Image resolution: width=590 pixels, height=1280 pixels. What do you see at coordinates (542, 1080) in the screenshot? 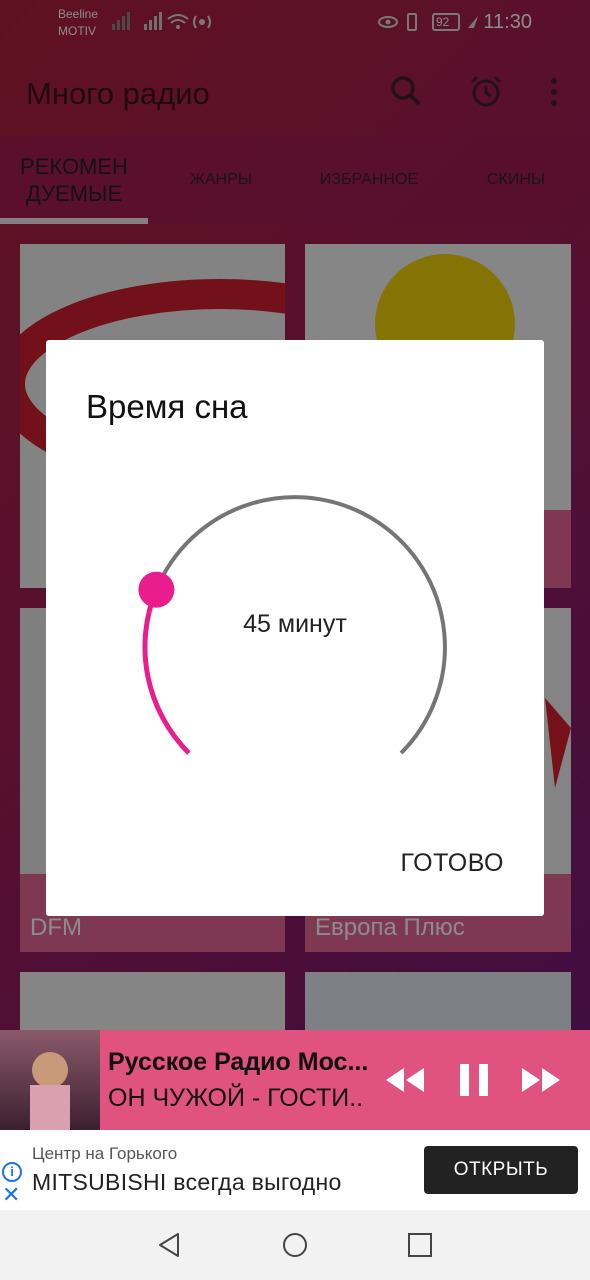
I see `fast-forward-icon` at bounding box center [542, 1080].